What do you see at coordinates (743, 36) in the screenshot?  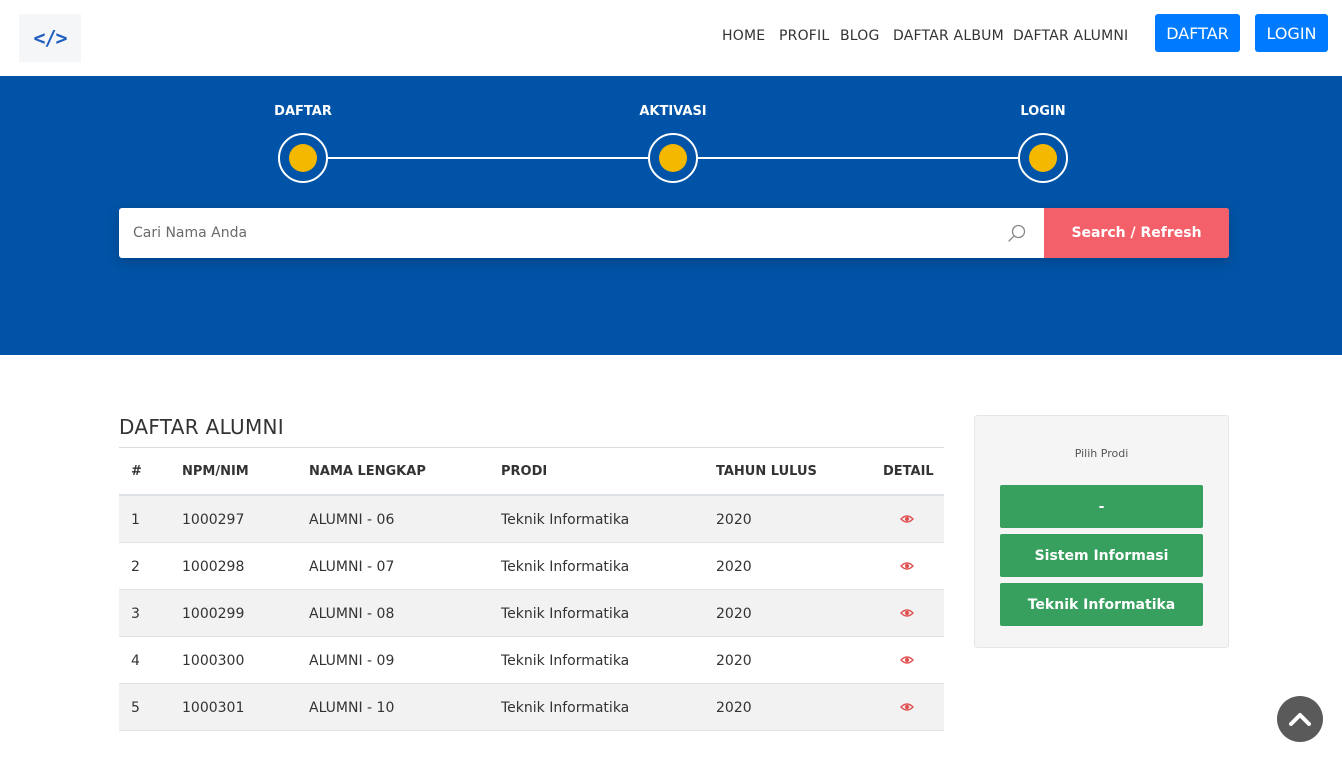 I see `nav-home: HOME` at bounding box center [743, 36].